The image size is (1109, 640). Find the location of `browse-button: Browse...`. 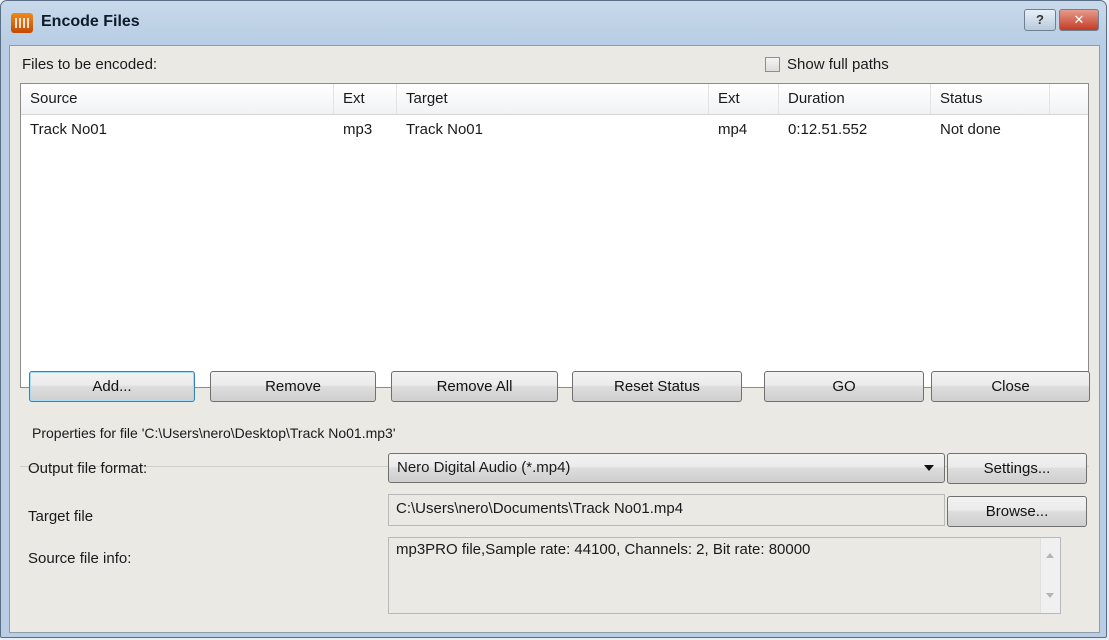

browse-button: Browse... is located at coordinates (1017, 511).